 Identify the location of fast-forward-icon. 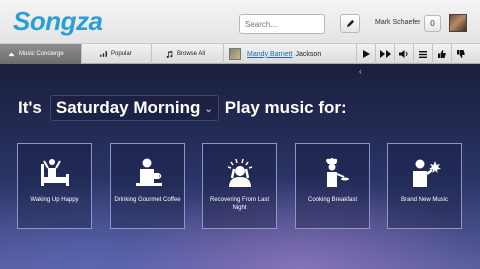
(385, 54).